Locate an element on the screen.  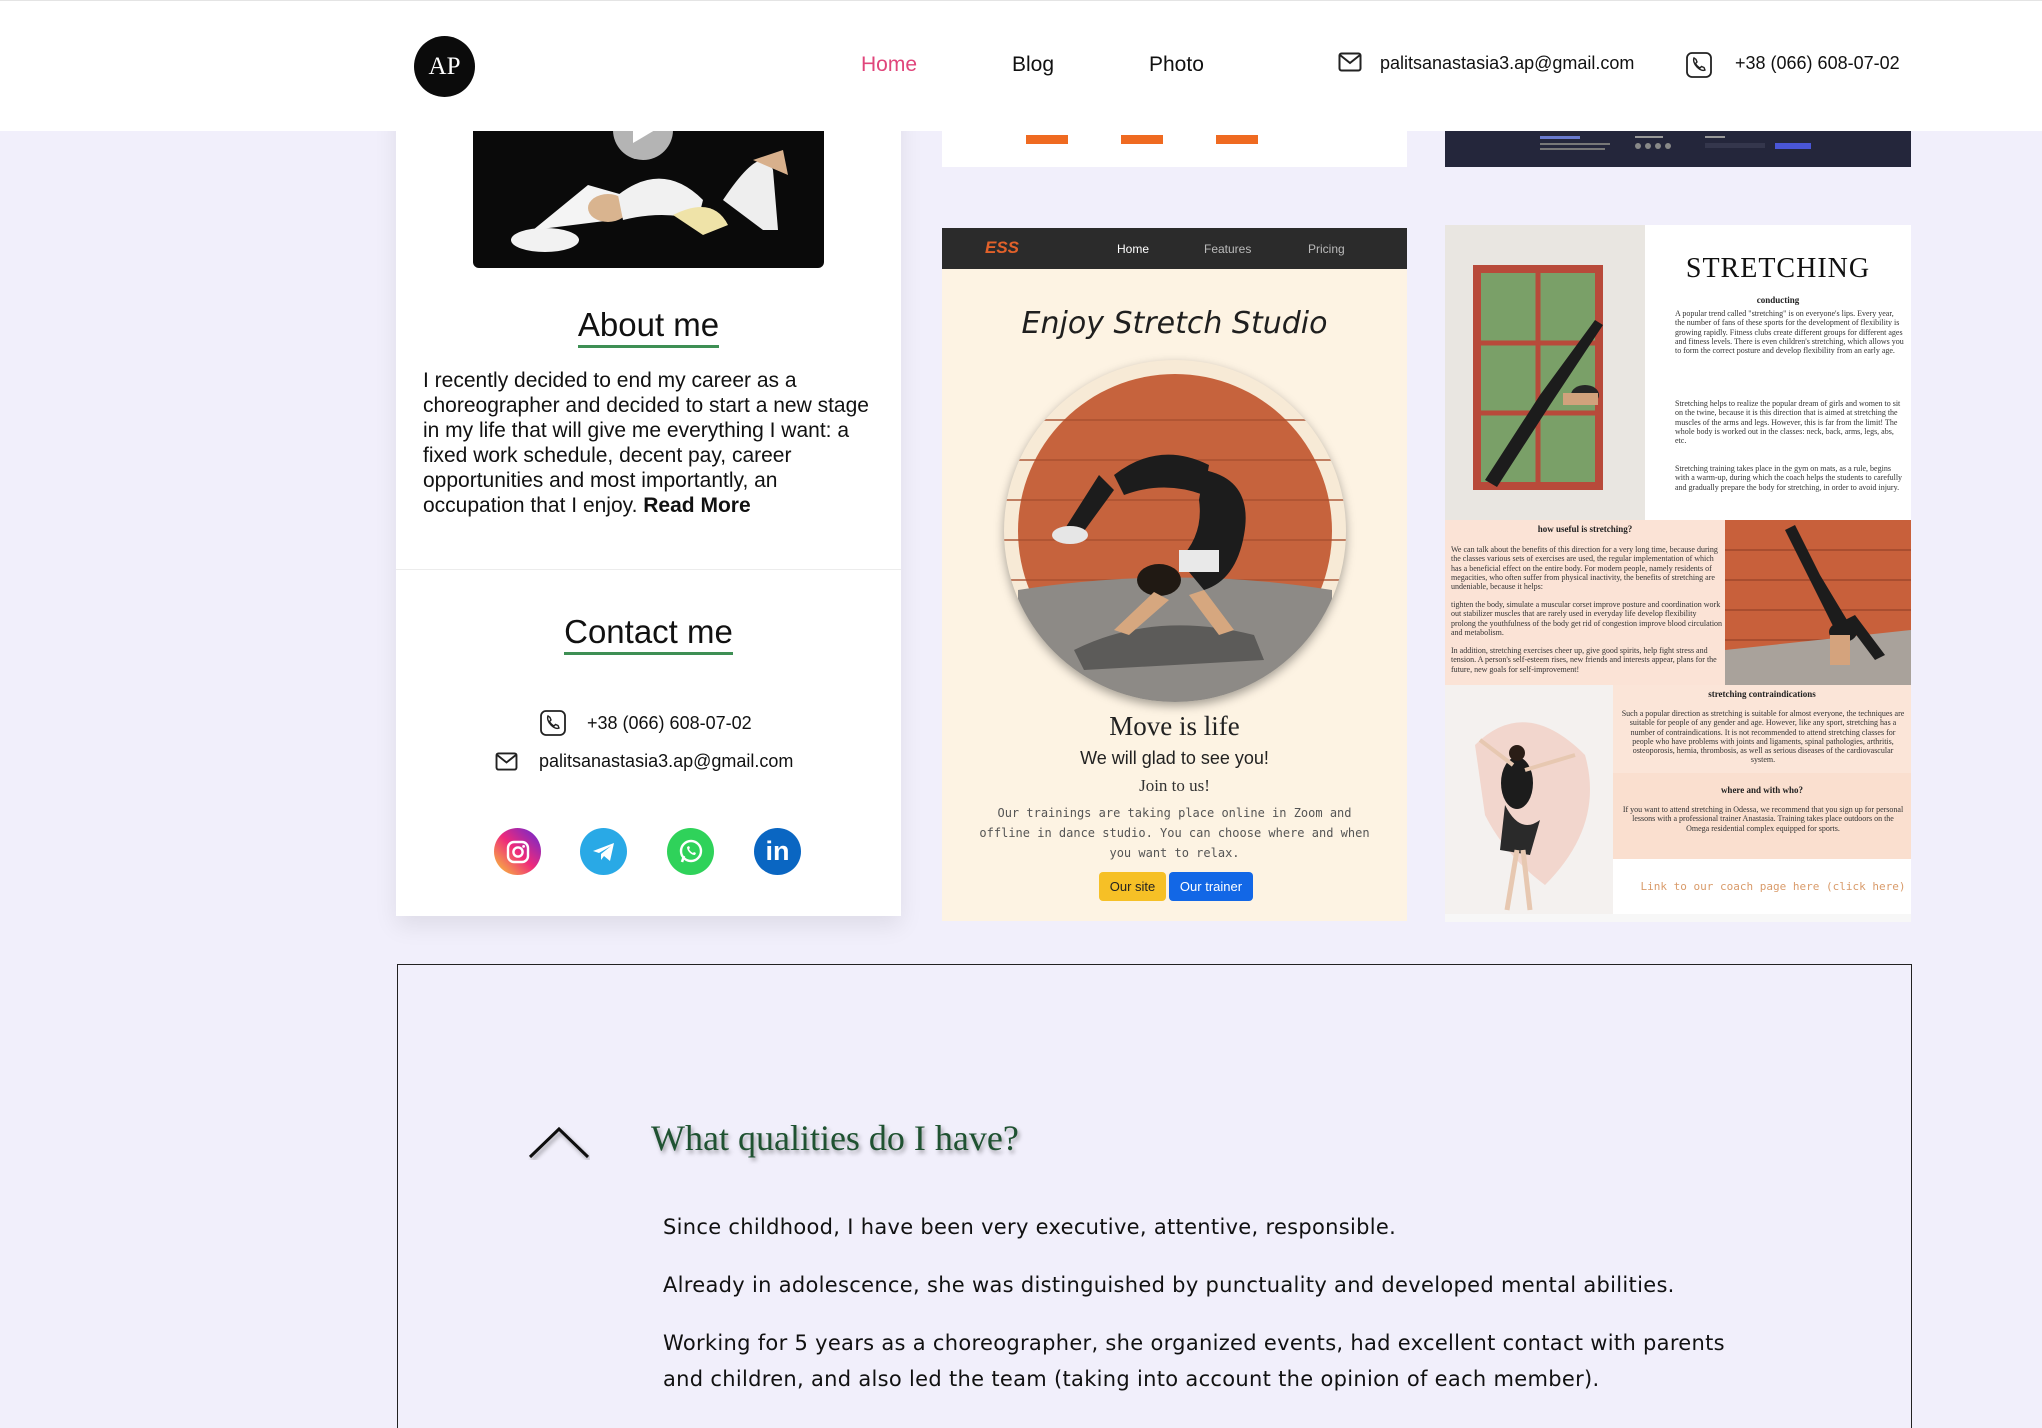
chevron-up-icon is located at coordinates (559, 1145).